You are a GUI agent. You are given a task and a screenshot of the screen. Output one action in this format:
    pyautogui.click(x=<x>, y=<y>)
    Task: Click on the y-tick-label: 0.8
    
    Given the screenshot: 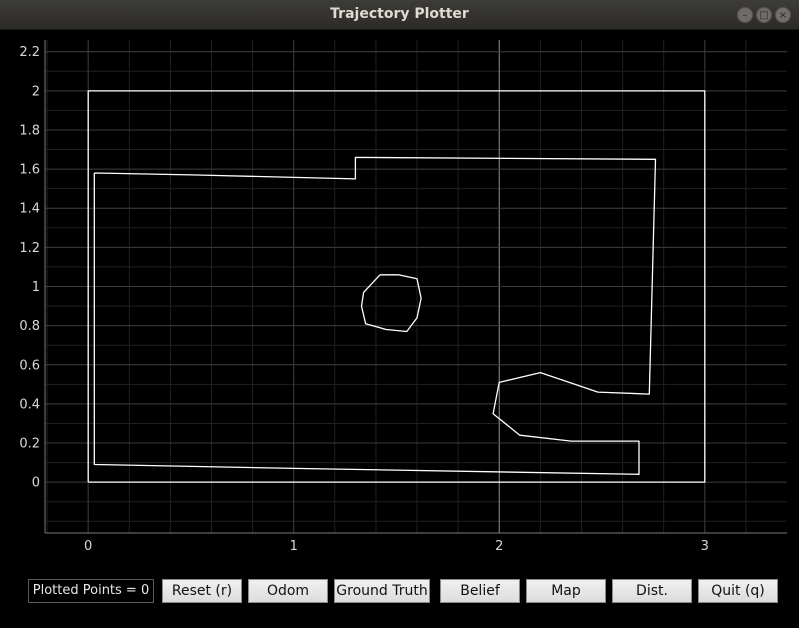 What is the action you would take?
    pyautogui.click(x=29, y=326)
    